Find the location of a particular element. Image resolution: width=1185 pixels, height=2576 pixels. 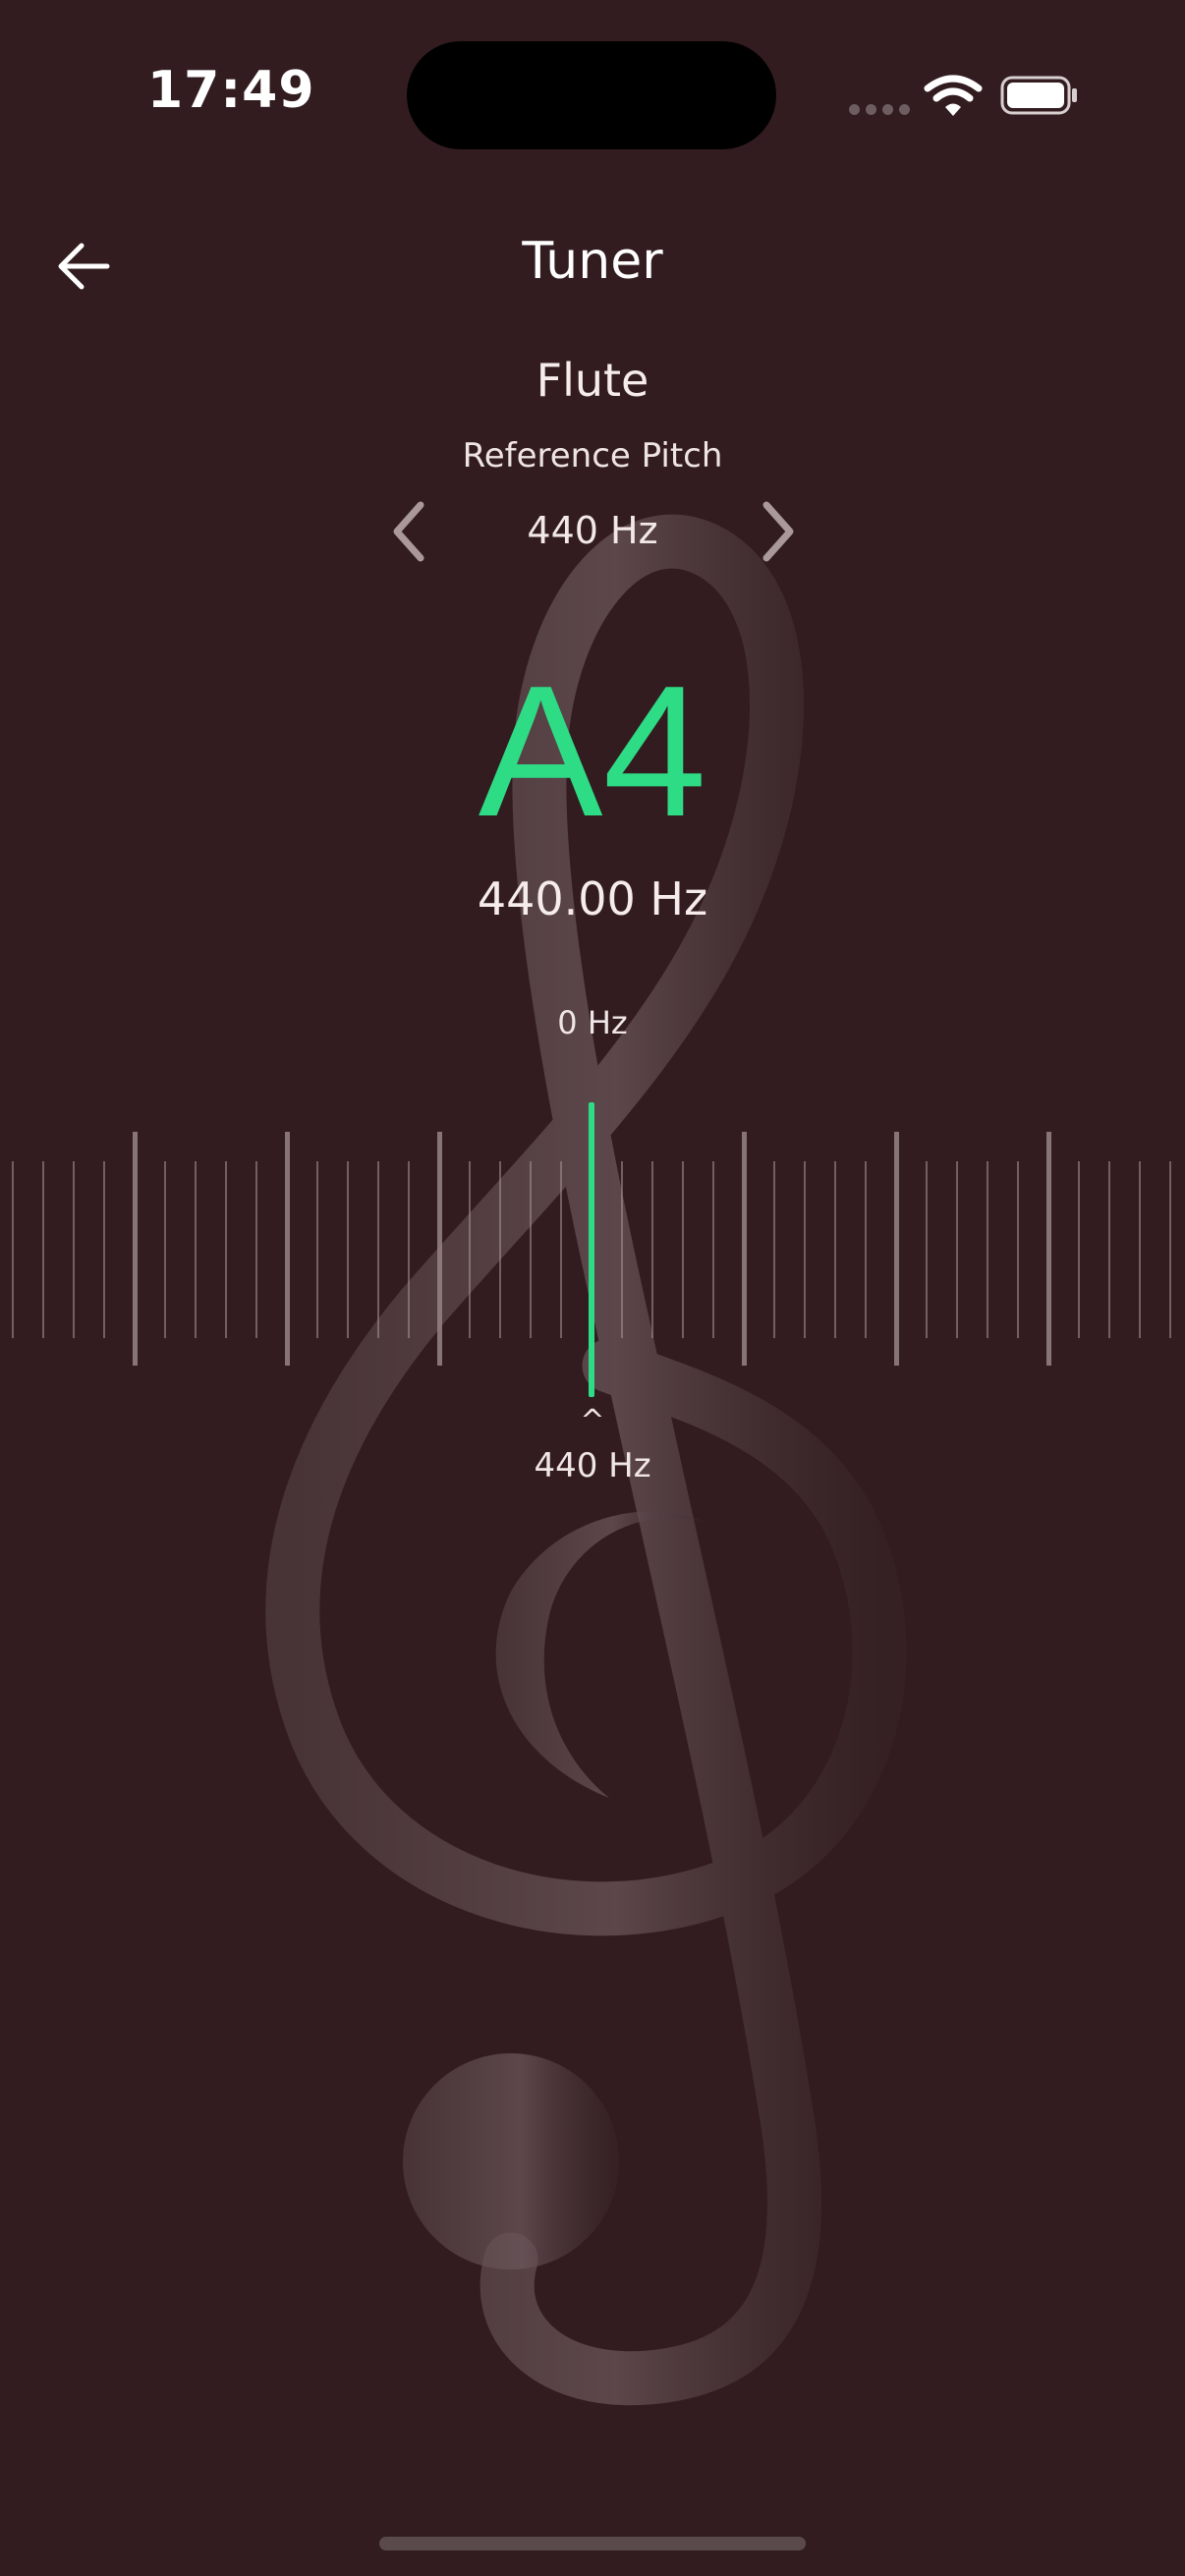

cellular-signal-icon is located at coordinates (880, 109).